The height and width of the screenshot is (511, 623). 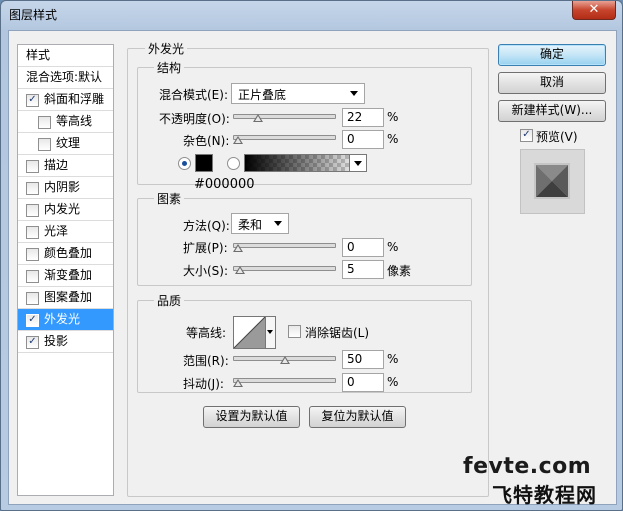 What do you see at coordinates (206, 271) in the screenshot?
I see `size-label: 大小(S):` at bounding box center [206, 271].